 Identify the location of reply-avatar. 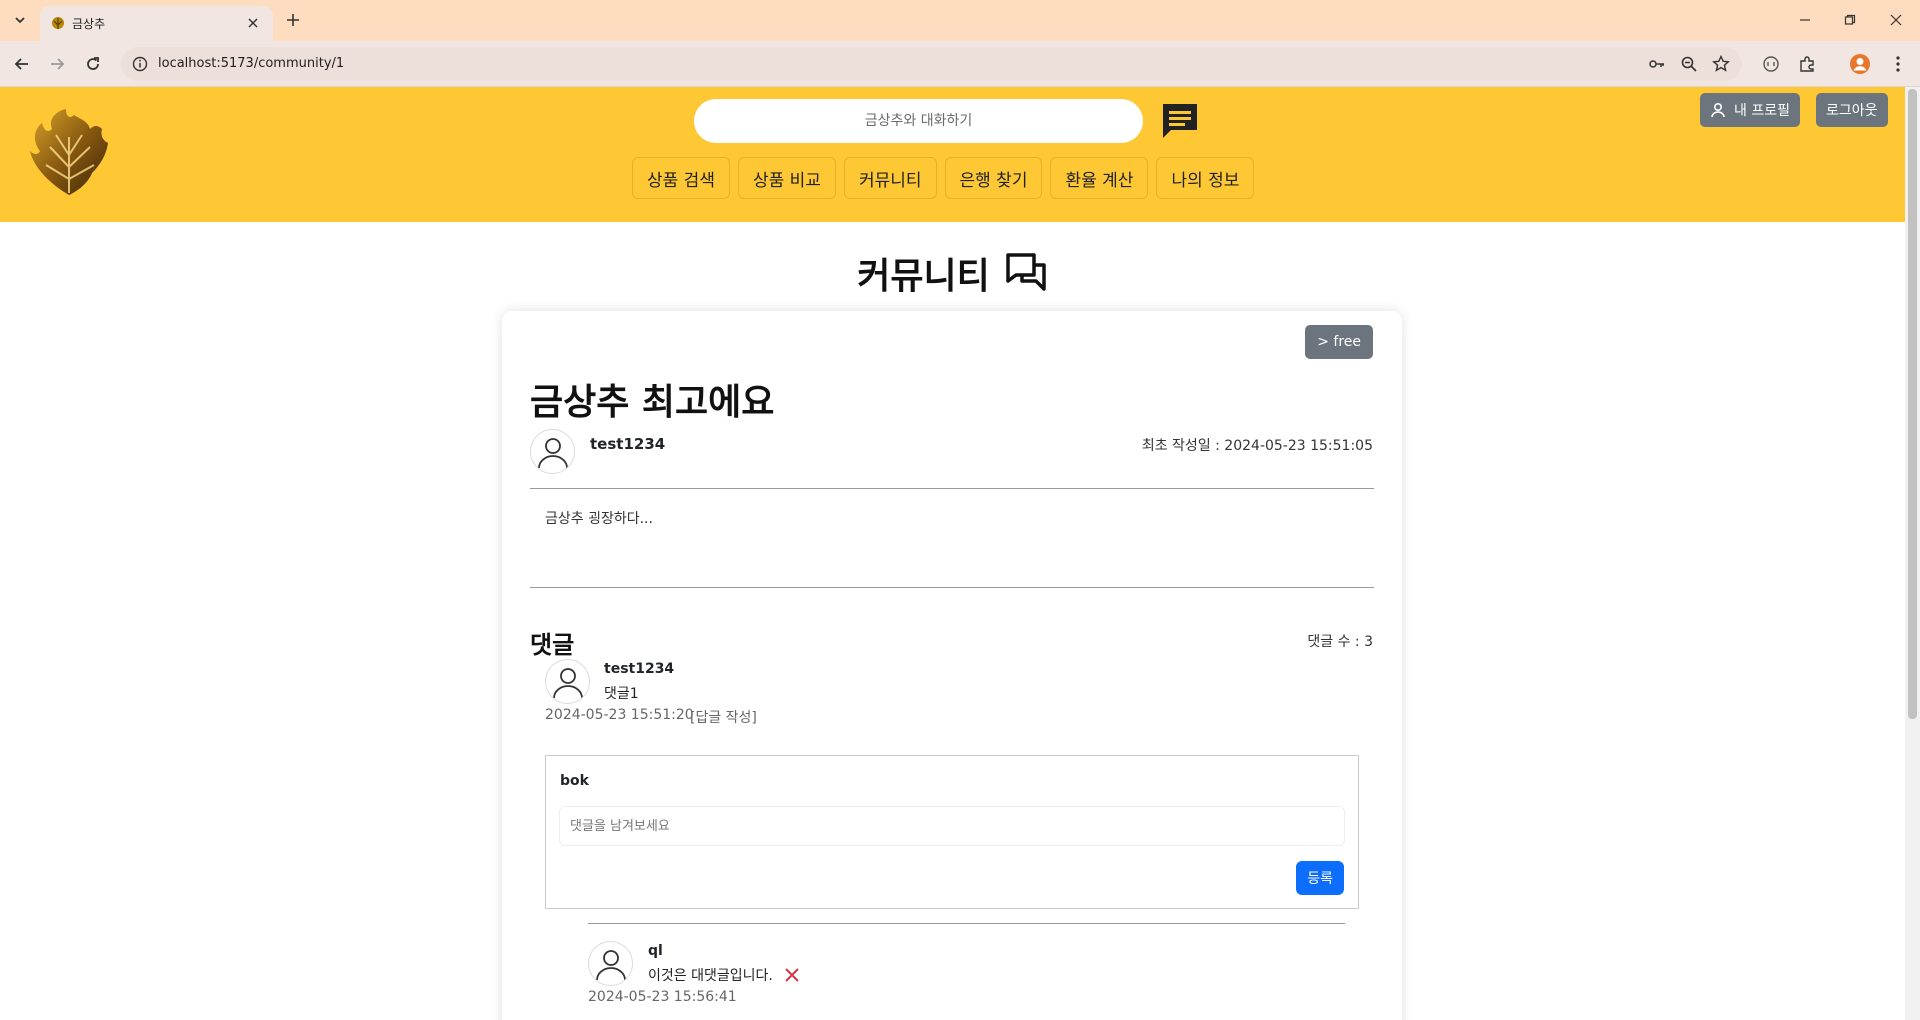
(610, 963).